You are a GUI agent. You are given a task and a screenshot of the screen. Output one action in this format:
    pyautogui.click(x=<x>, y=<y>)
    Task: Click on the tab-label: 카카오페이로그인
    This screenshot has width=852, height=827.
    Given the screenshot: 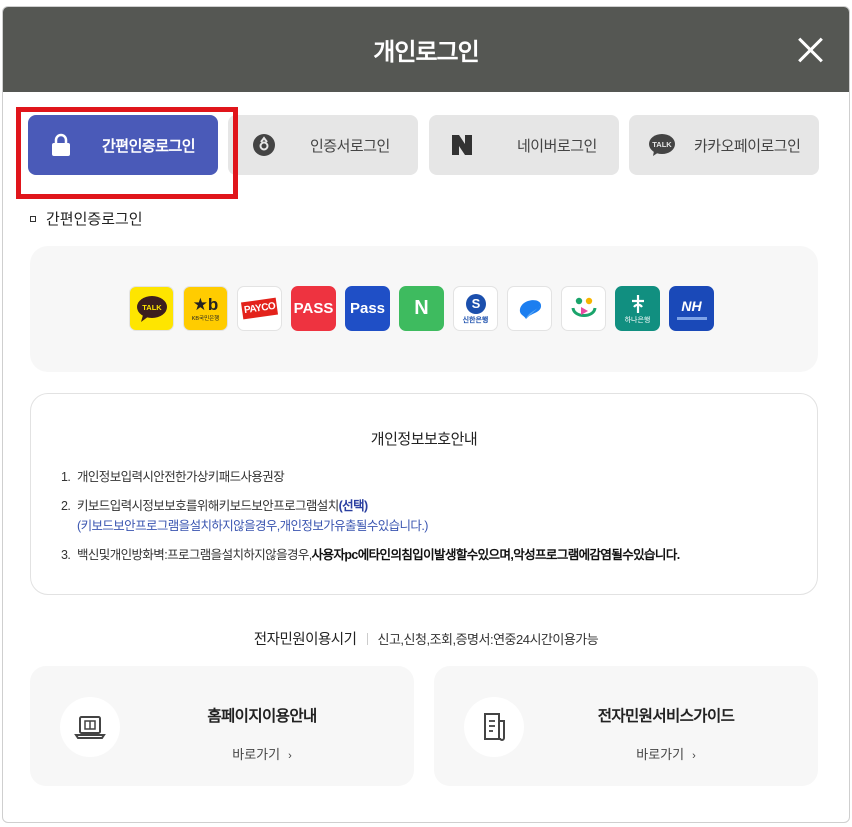 What is the action you would take?
    pyautogui.click(x=747, y=146)
    